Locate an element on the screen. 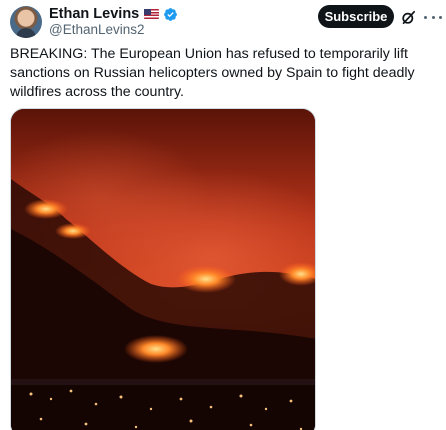 The height and width of the screenshot is (430, 446). author-handle: @EthanLevins2 is located at coordinates (97, 29).